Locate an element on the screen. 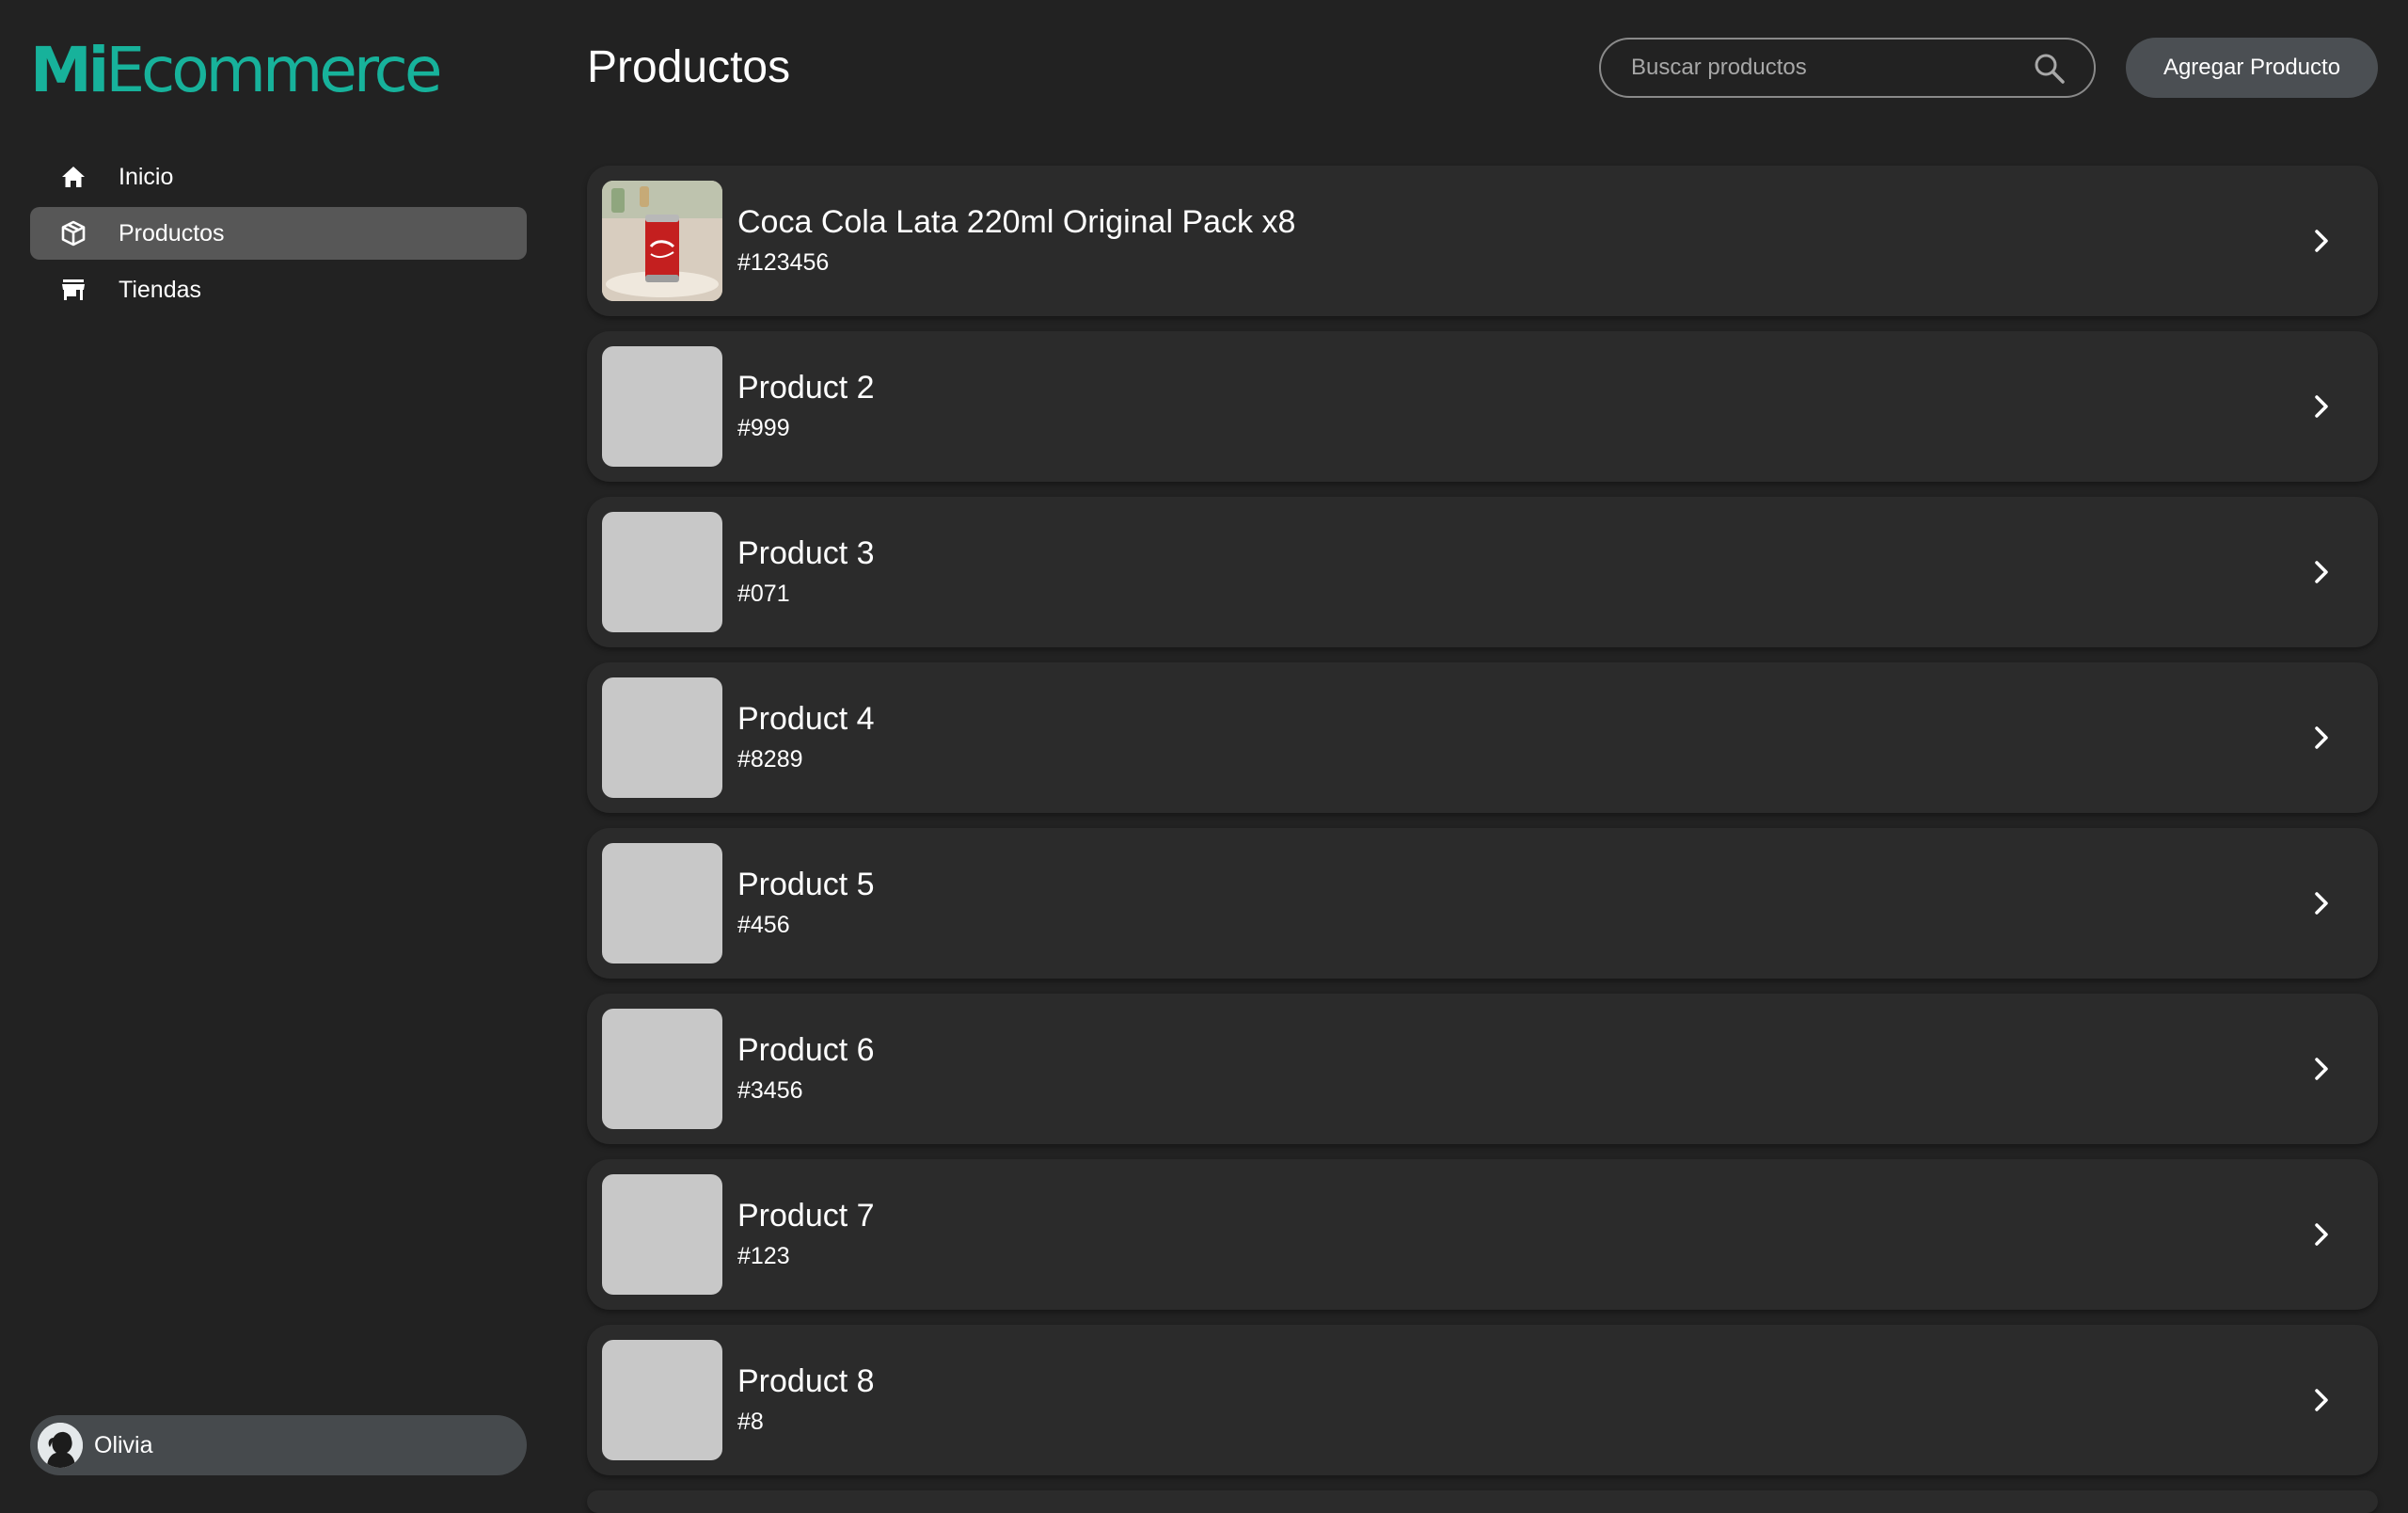  sidebar-item-label: Inicio is located at coordinates (146, 176).